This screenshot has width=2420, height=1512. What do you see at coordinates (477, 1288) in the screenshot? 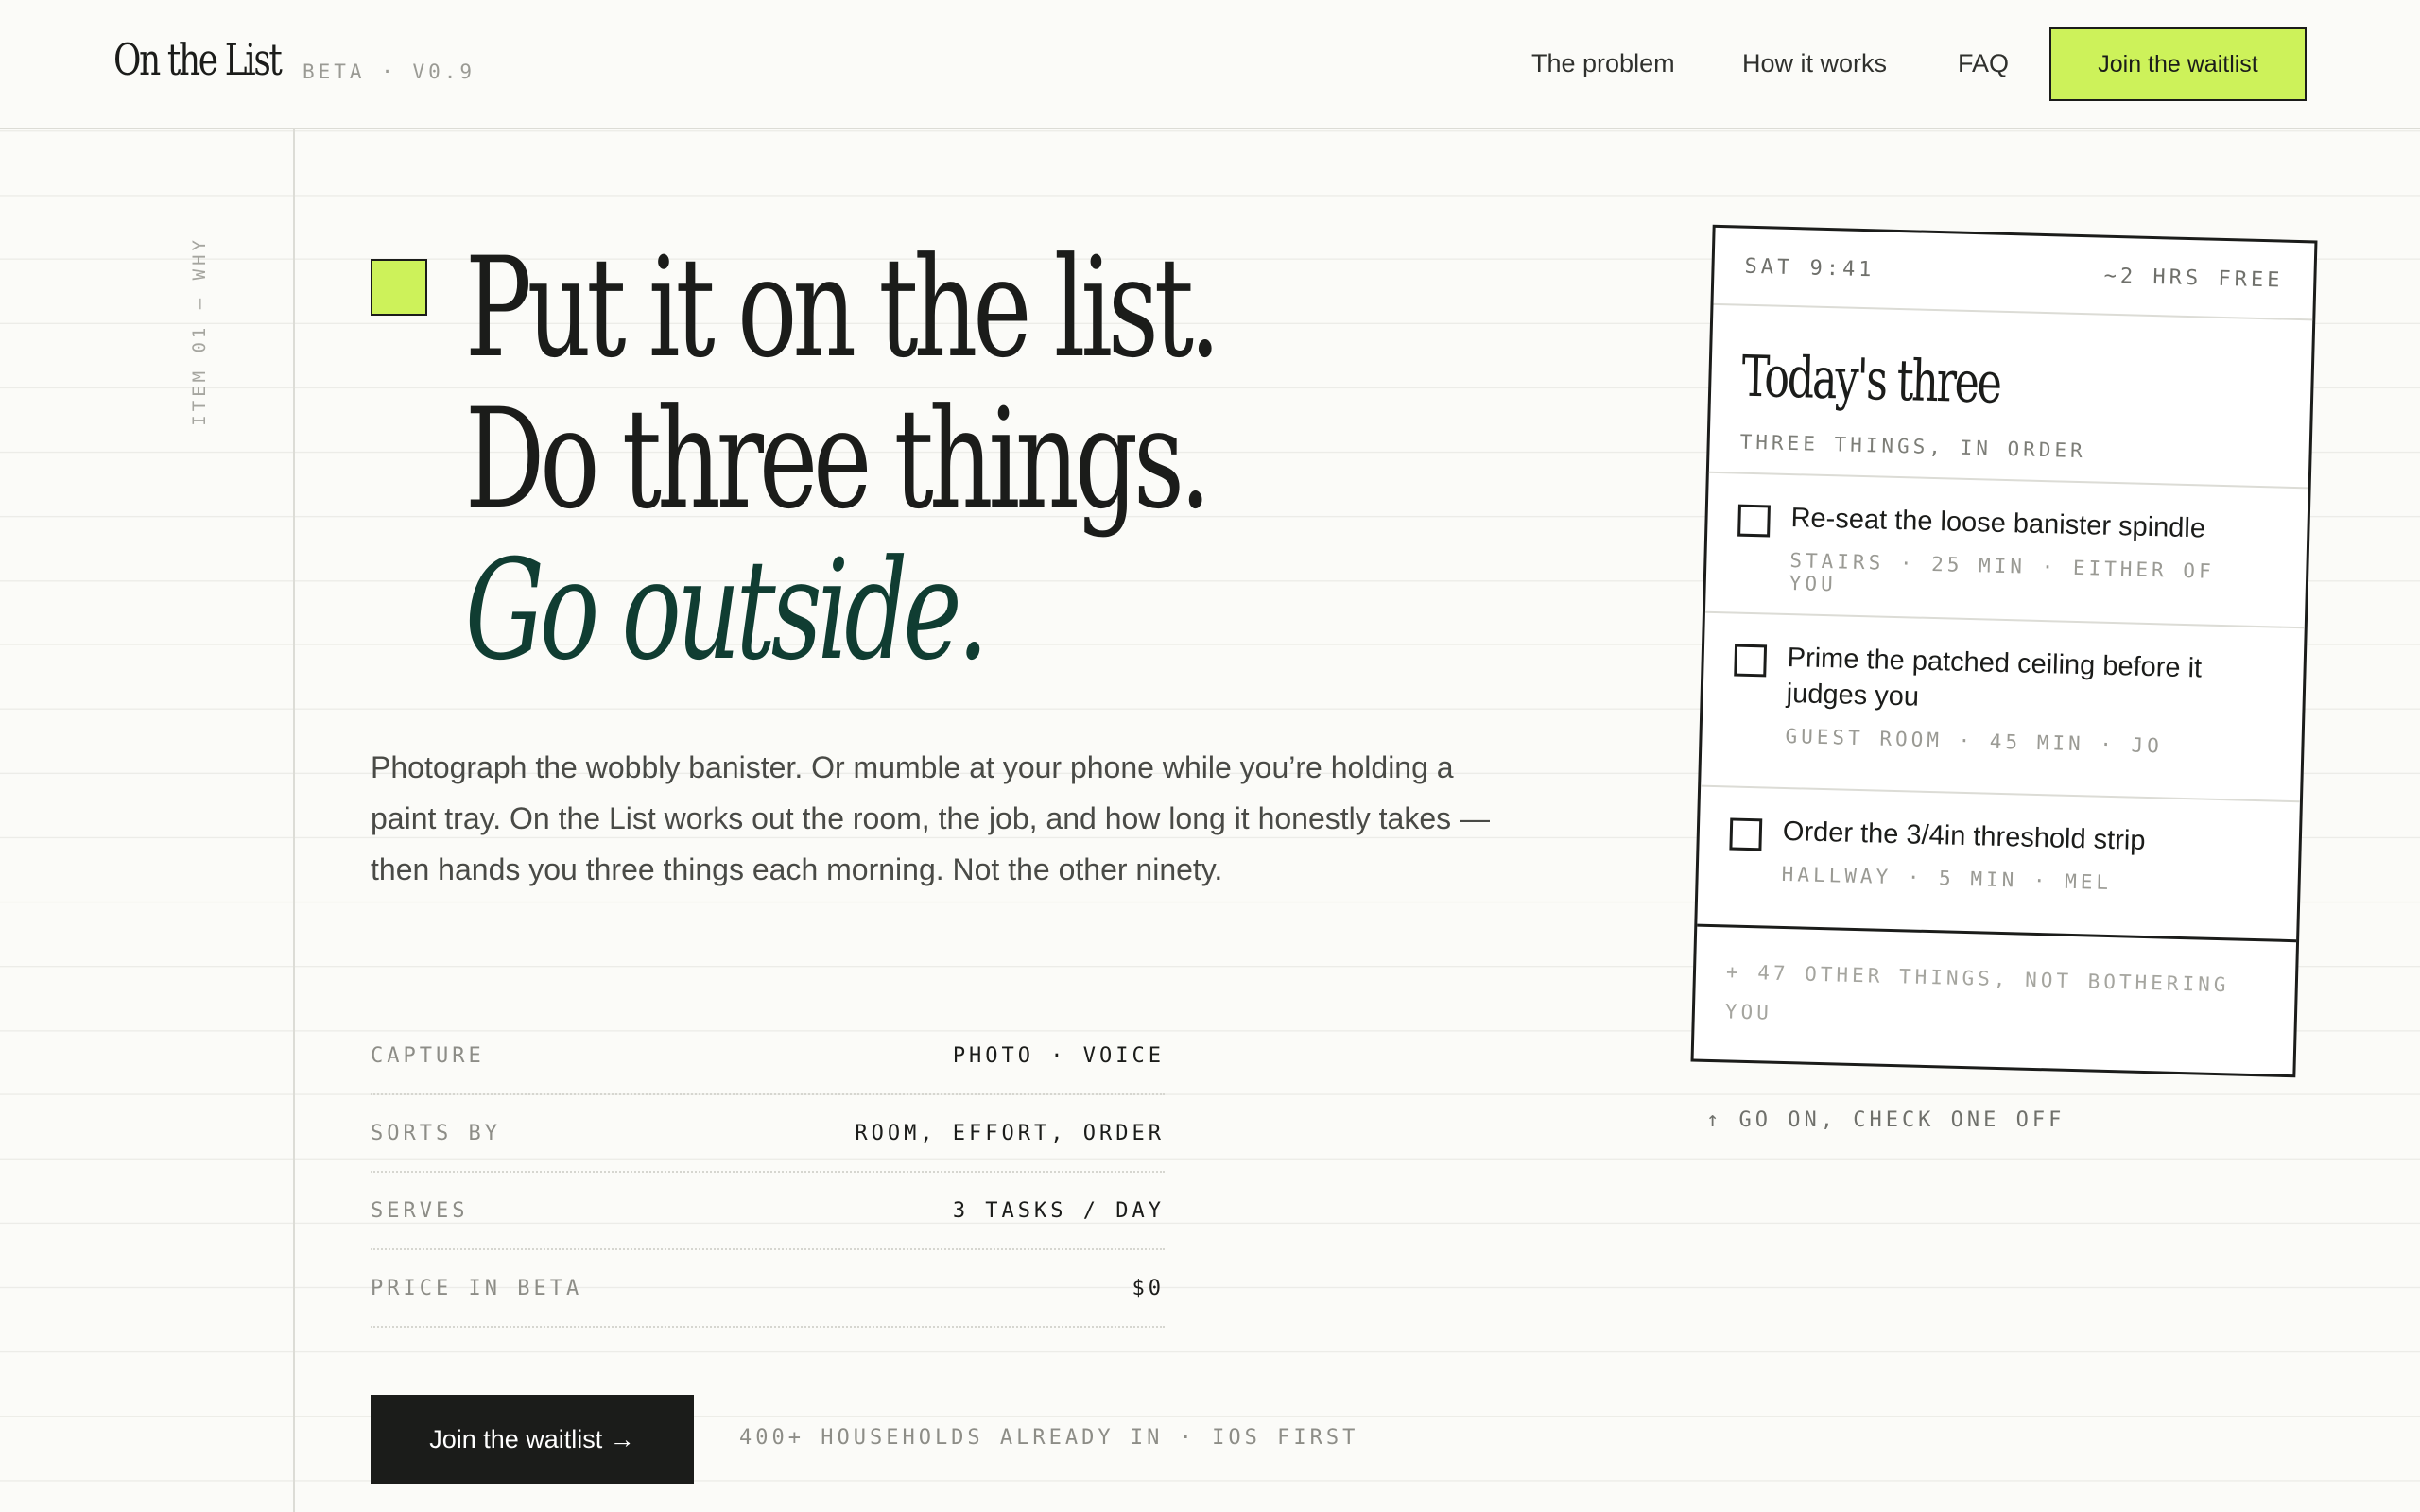
I see `spec-key: PRICE IN BETA` at bounding box center [477, 1288].